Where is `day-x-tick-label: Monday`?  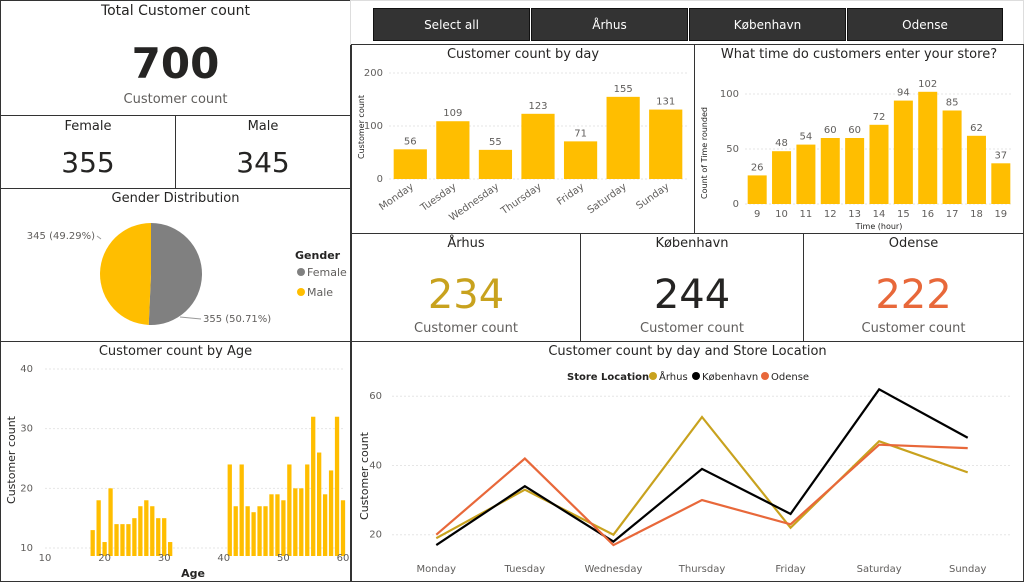 day-x-tick-label: Monday is located at coordinates (396, 197).